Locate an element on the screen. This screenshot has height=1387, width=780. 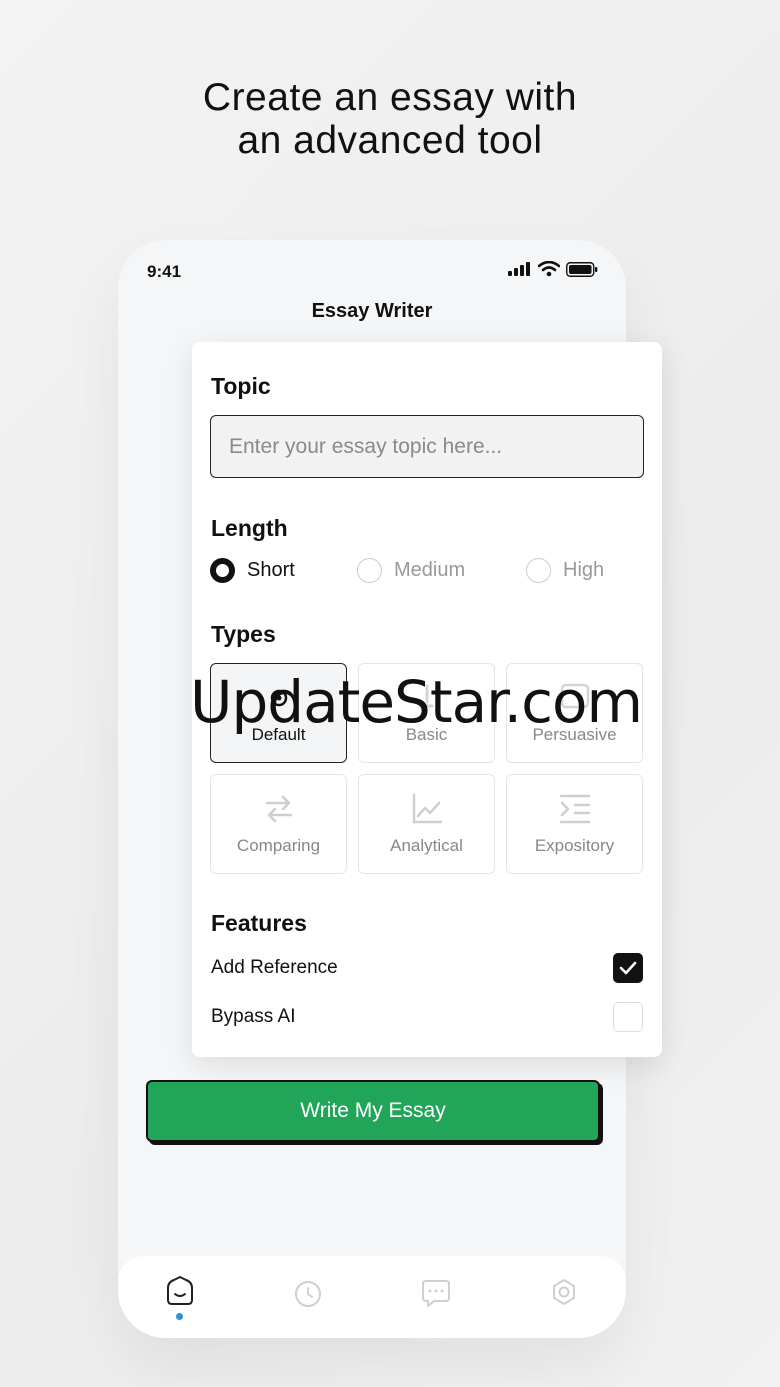
sparkle-icon is located at coordinates (278, 698).